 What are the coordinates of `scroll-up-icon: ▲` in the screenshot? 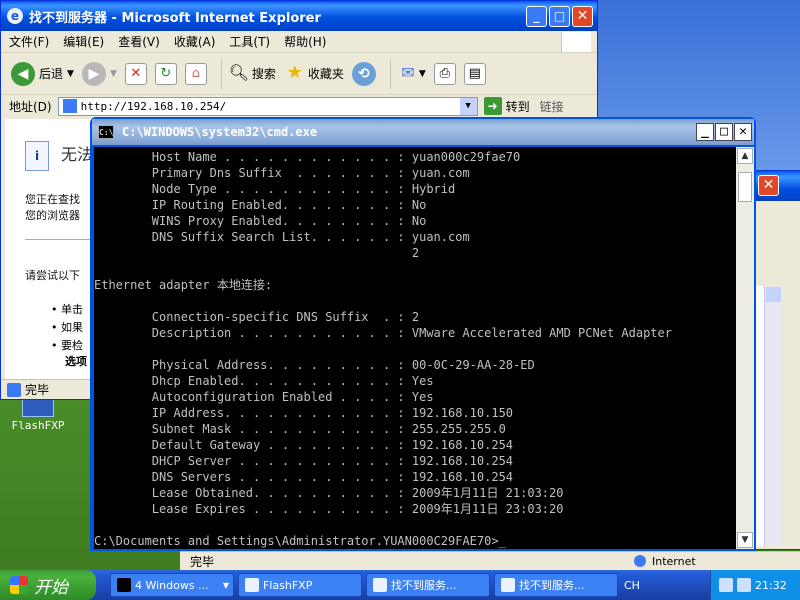 It's located at (745, 156).